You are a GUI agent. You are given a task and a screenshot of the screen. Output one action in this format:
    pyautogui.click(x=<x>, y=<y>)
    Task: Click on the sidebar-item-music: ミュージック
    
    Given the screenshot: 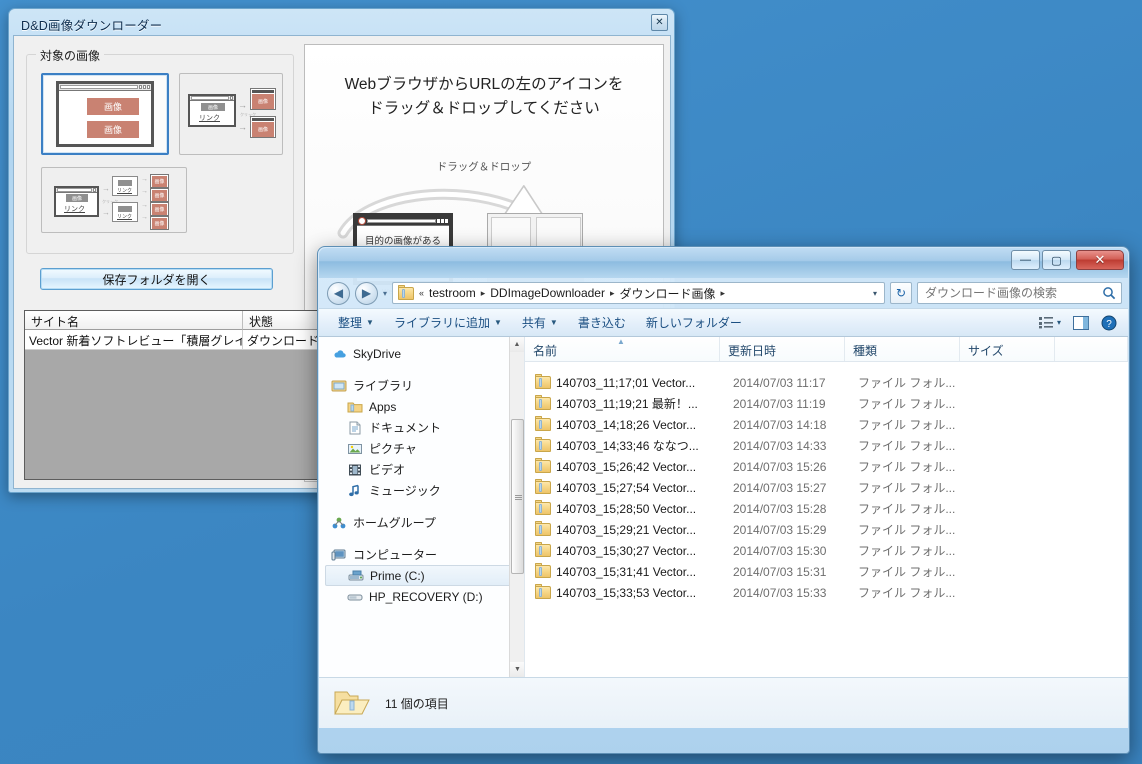 What is the action you would take?
    pyautogui.click(x=421, y=490)
    